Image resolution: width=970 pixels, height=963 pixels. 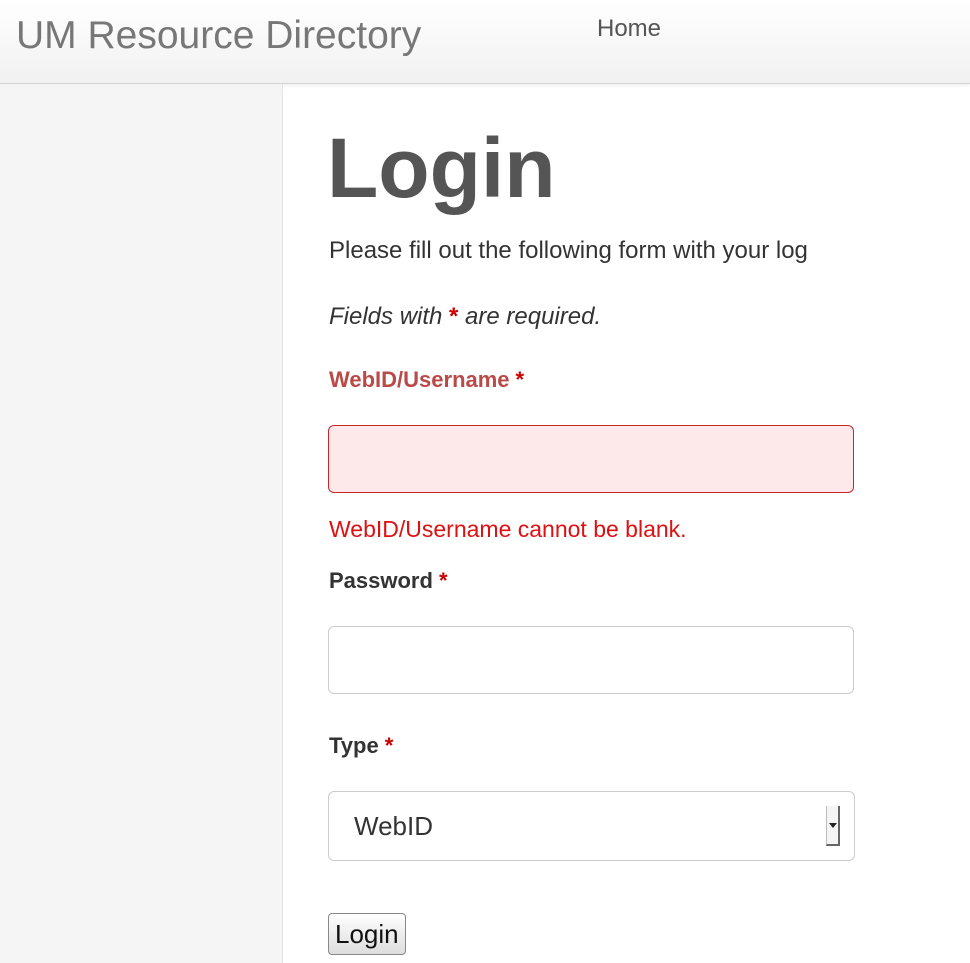 What do you see at coordinates (591, 826) in the screenshot?
I see `type-select: WebID` at bounding box center [591, 826].